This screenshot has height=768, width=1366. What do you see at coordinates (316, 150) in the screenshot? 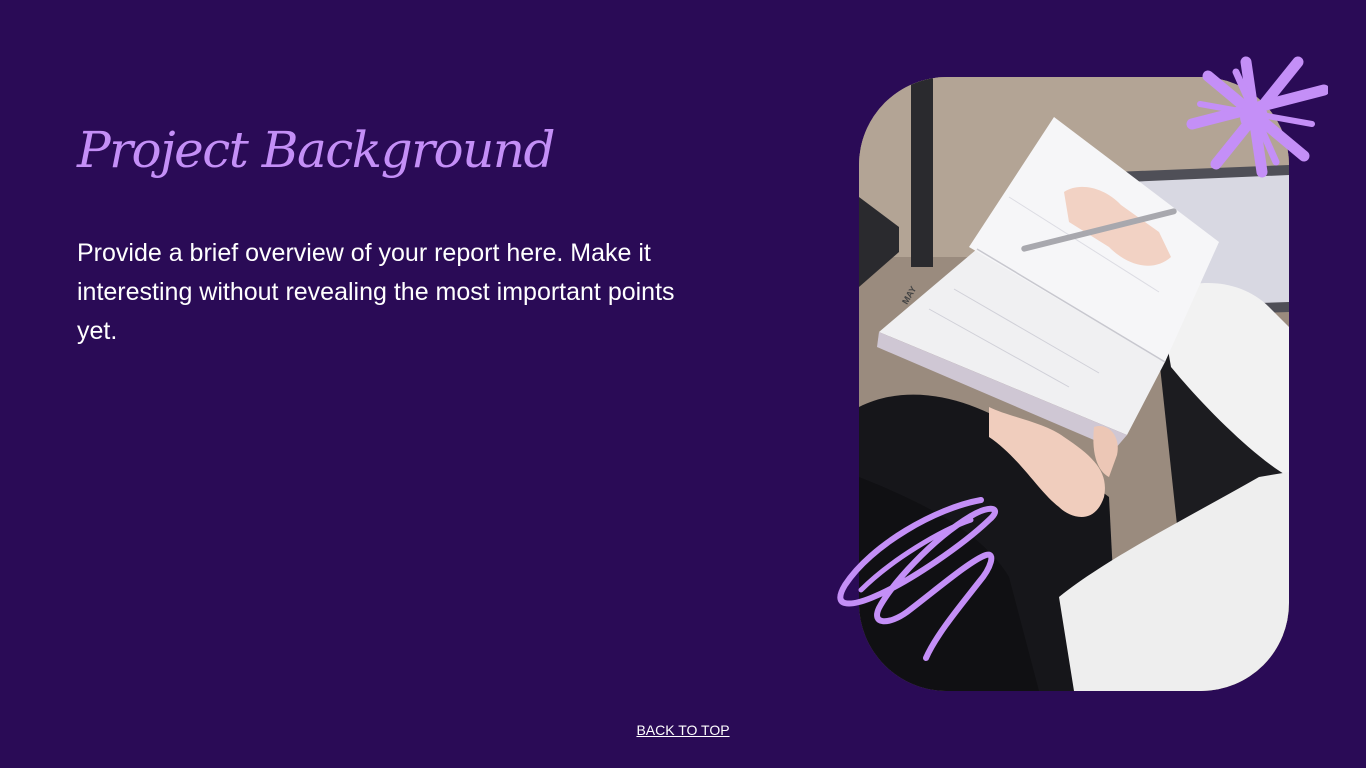
I see `page-title: Project Background` at bounding box center [316, 150].